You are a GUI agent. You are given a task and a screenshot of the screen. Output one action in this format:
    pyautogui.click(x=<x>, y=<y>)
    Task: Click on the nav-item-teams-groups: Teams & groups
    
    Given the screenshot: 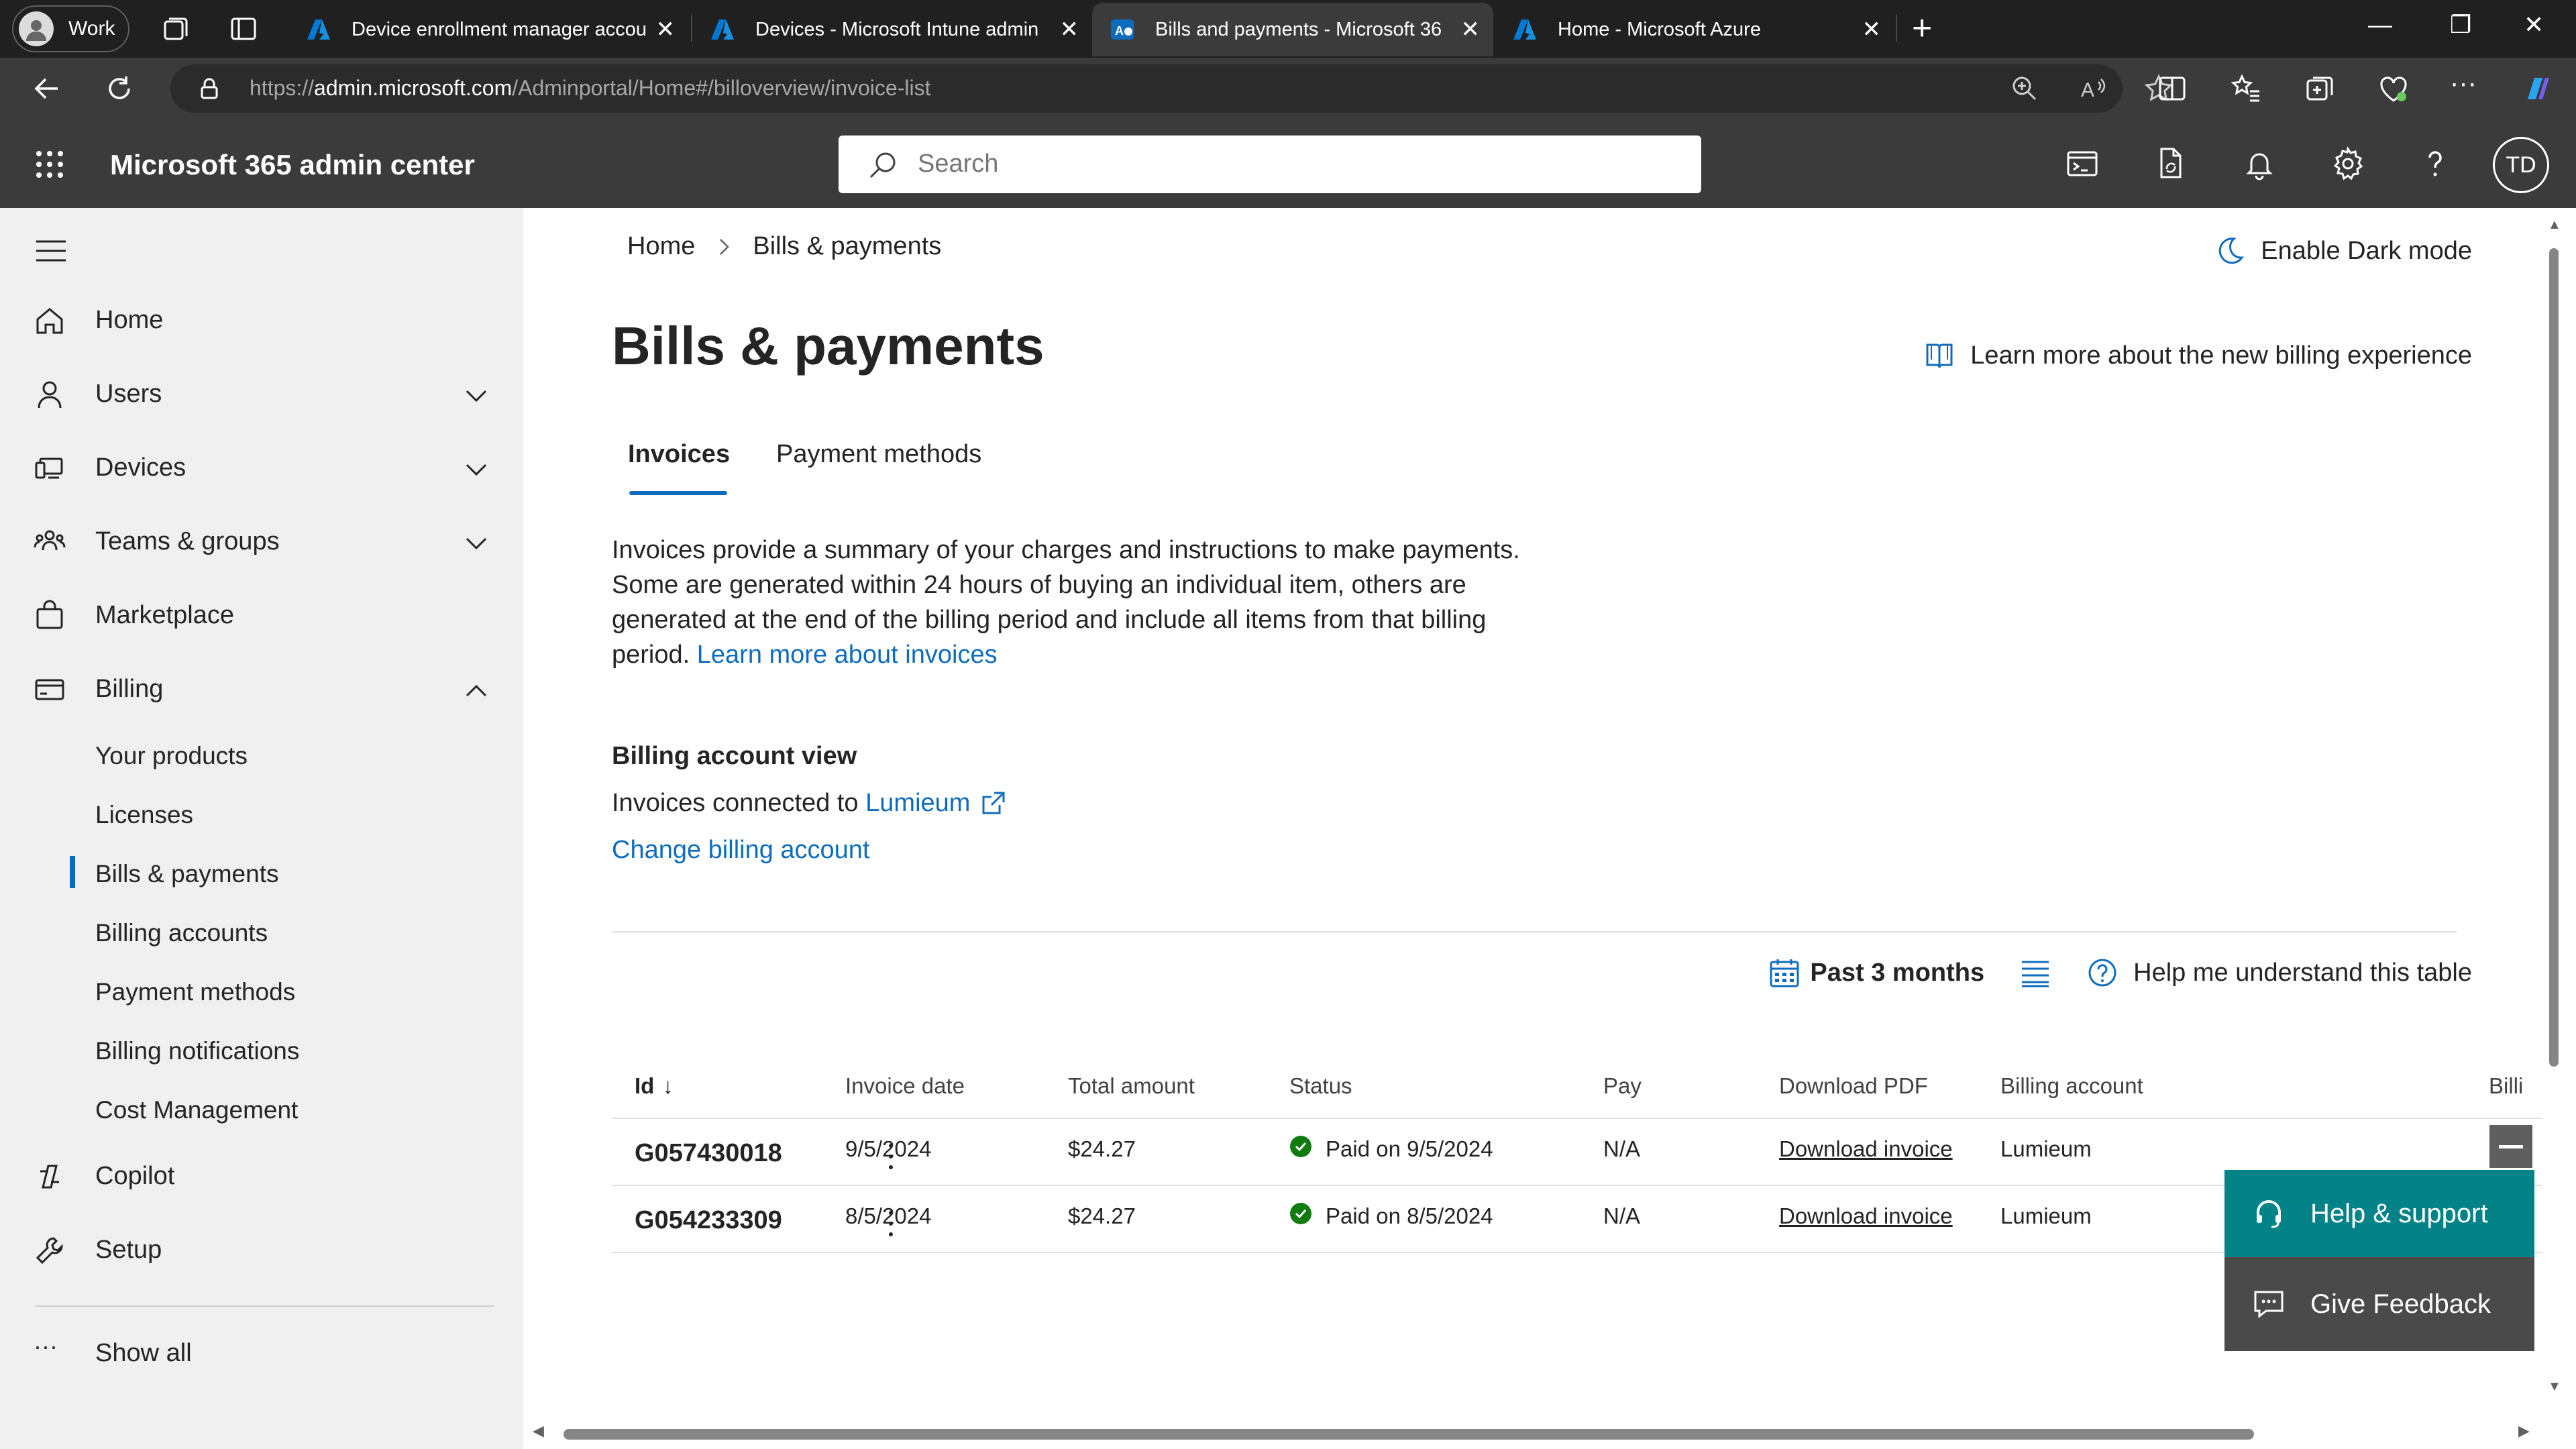 What is the action you would take?
    pyautogui.click(x=261, y=542)
    